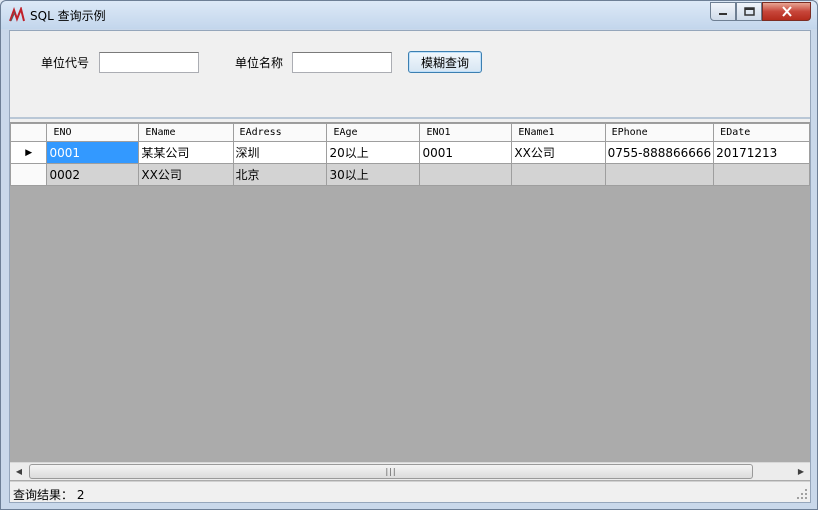 Image resolution: width=818 pixels, height=510 pixels. Describe the element at coordinates (761, 132) in the screenshot. I see `column-header-edate: EDate` at that location.